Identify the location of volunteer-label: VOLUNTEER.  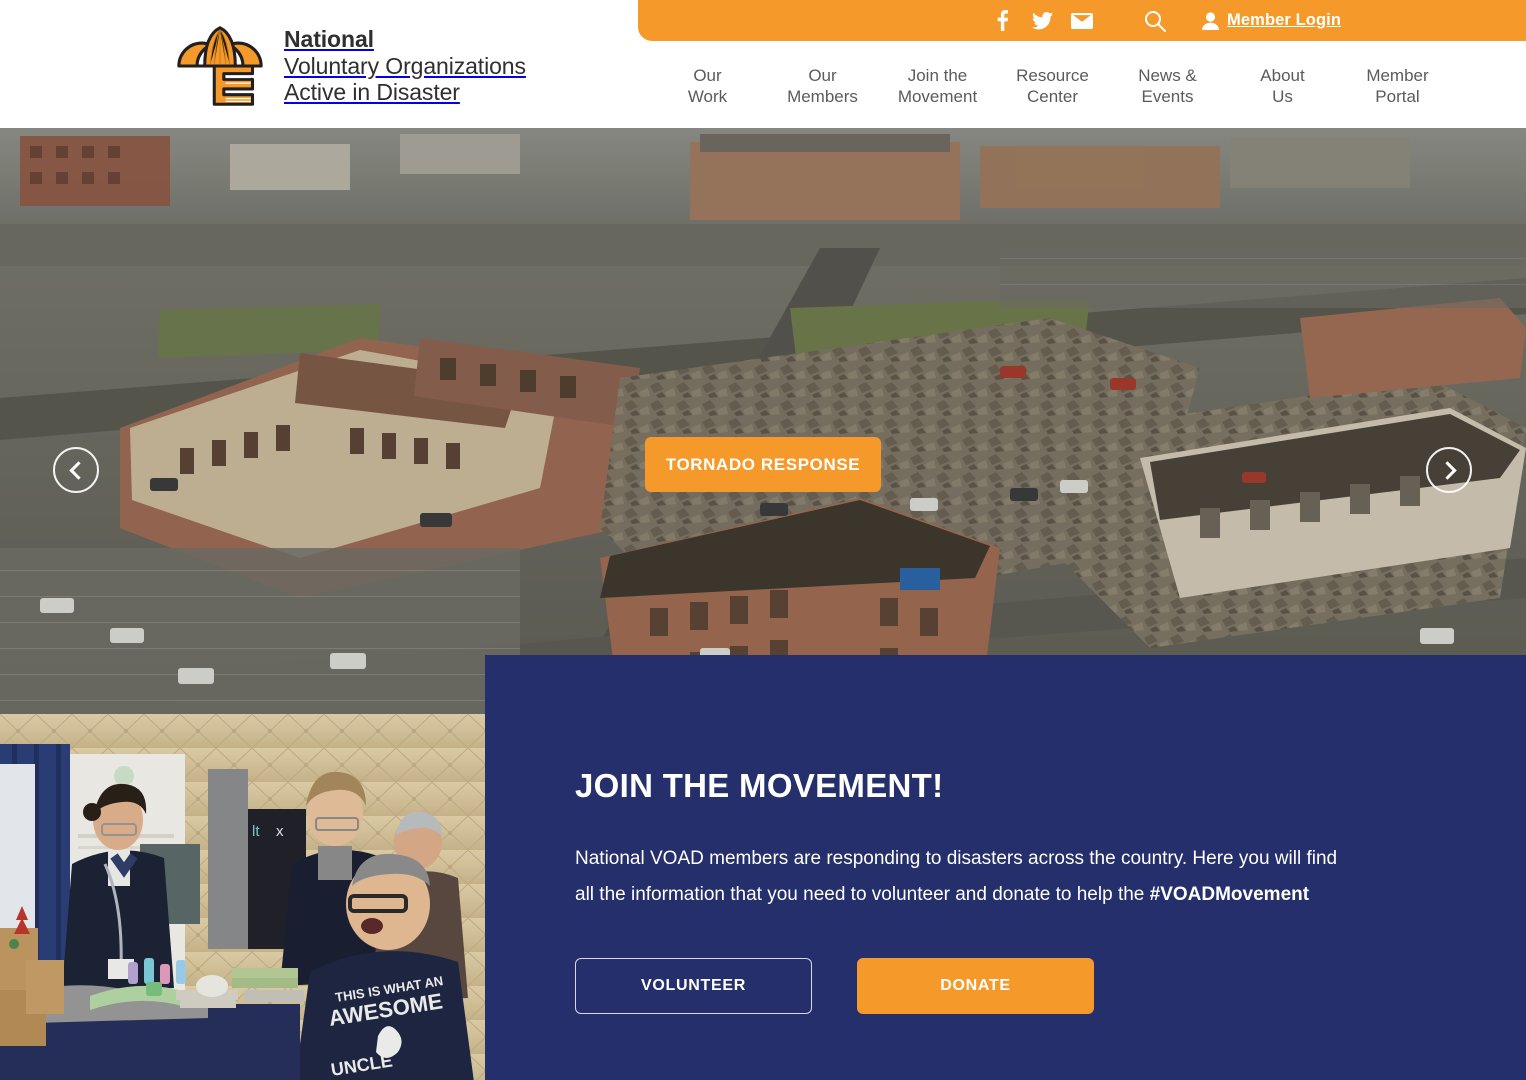
(693, 985).